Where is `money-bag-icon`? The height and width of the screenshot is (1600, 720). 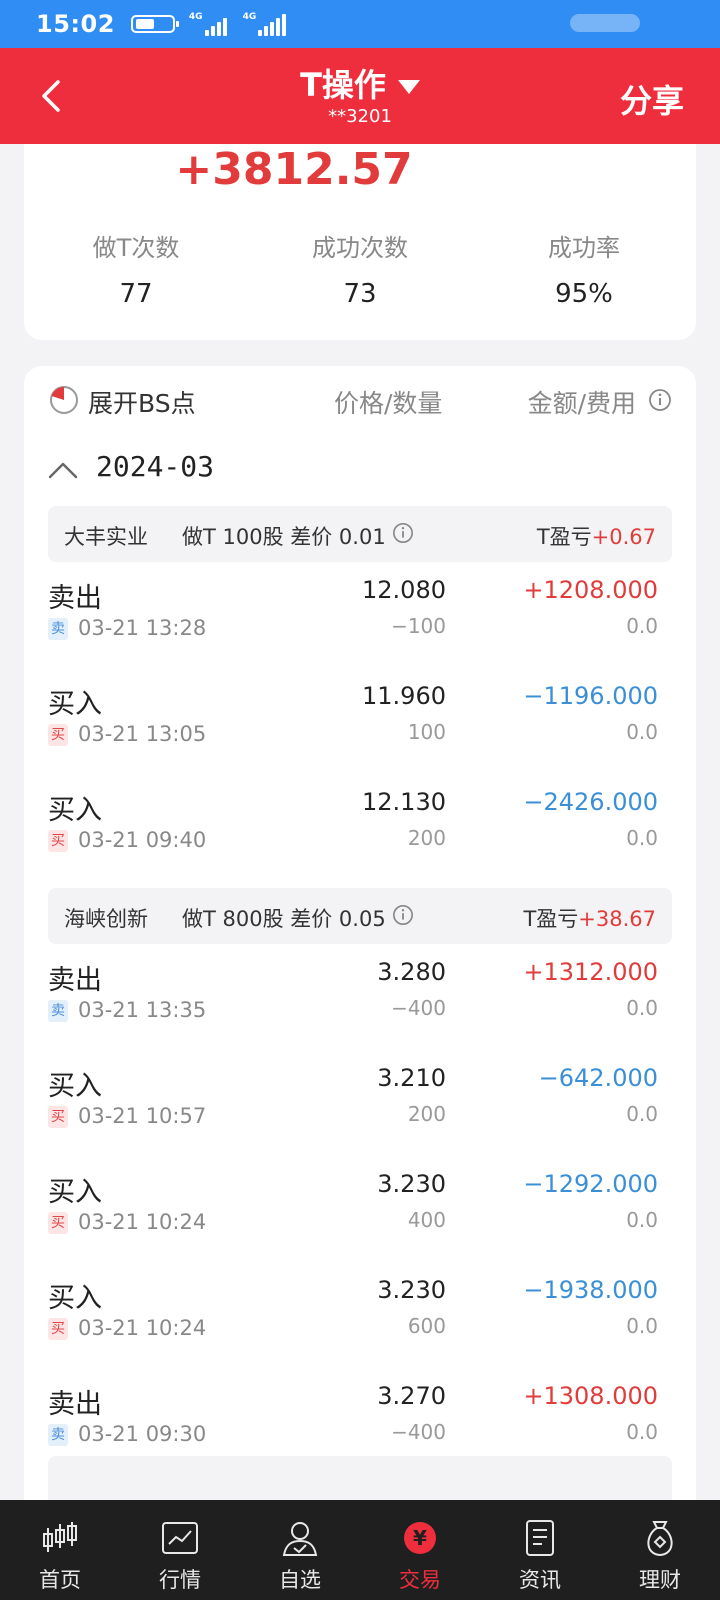
money-bag-icon is located at coordinates (660, 1539).